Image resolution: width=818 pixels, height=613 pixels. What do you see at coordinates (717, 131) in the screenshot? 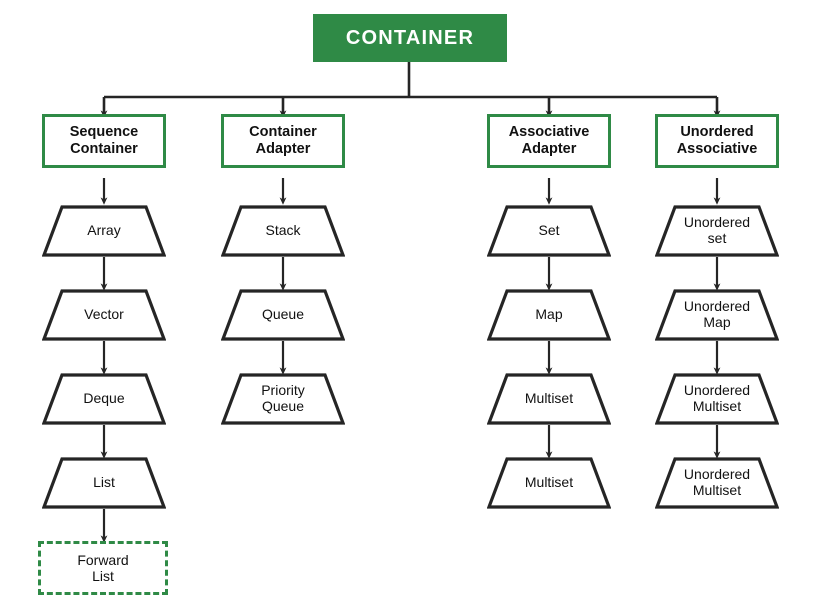
I see `category-line-1: Unordered` at bounding box center [717, 131].